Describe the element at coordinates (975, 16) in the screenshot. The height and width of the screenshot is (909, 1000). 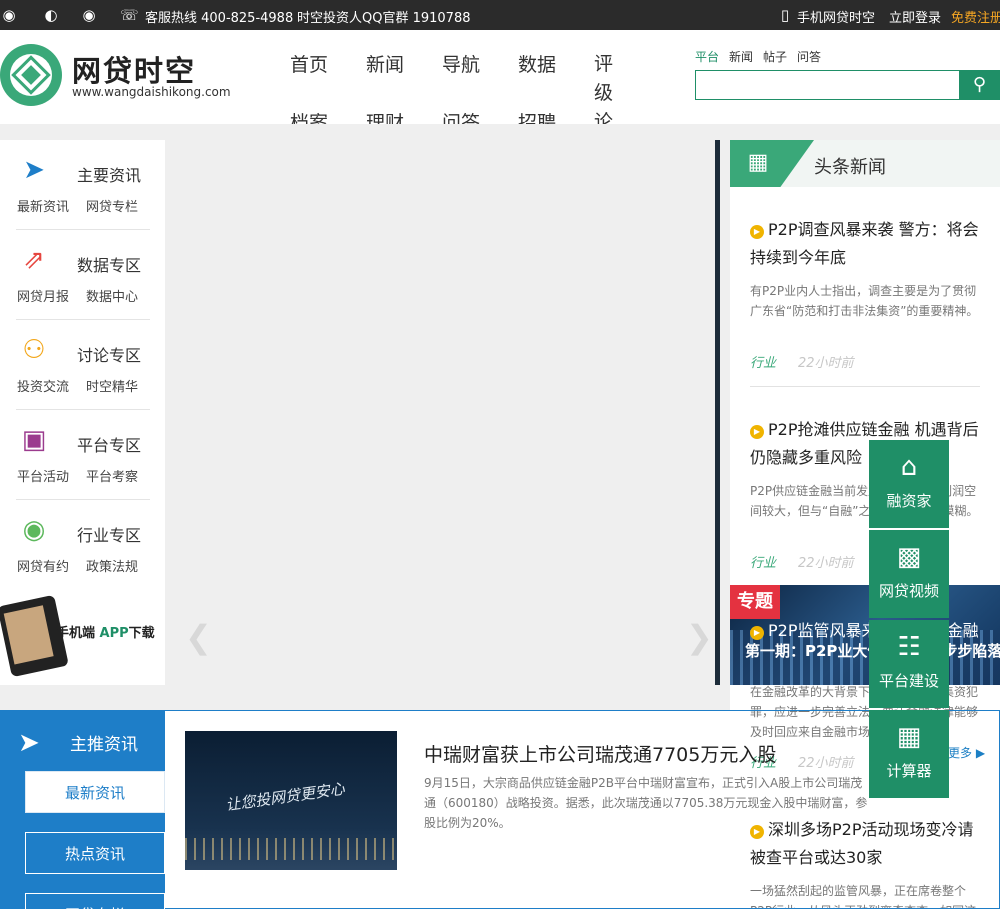
I see `register-link: 免费注册` at that location.